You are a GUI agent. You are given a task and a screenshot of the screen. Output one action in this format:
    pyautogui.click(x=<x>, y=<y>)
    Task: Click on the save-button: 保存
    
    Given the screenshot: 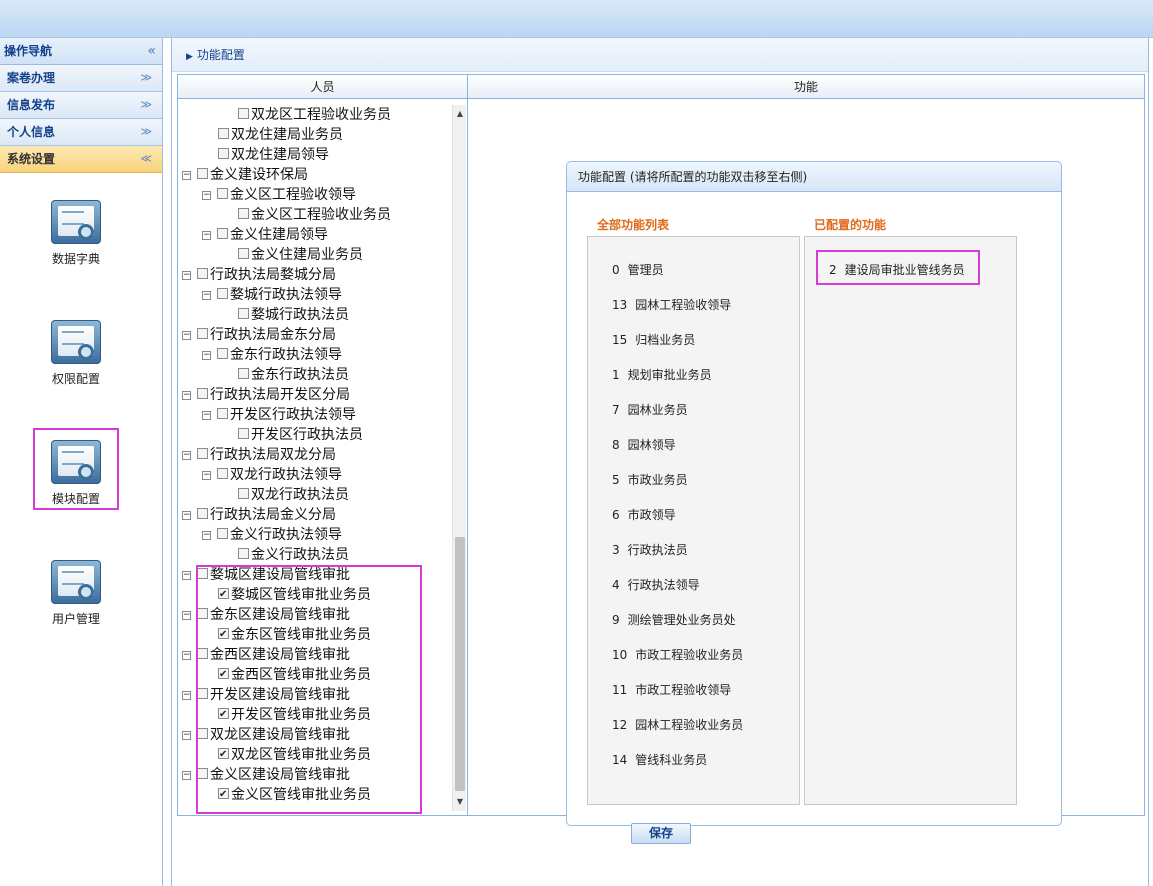 What is the action you would take?
    pyautogui.click(x=661, y=833)
    